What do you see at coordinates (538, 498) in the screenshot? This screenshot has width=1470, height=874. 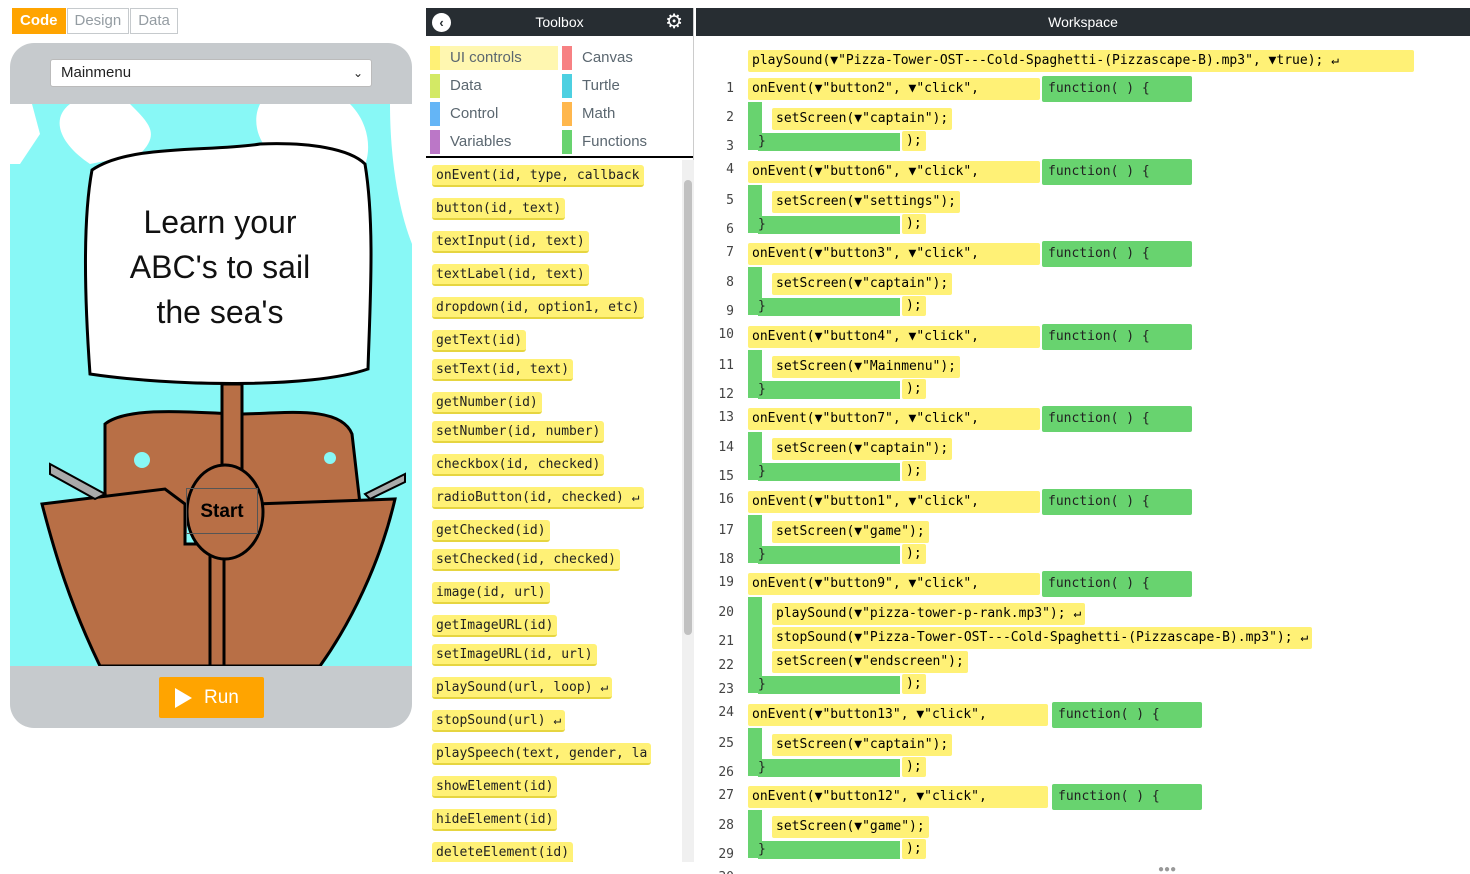 I see `palette-block: radioButton(id, checked) ↵` at bounding box center [538, 498].